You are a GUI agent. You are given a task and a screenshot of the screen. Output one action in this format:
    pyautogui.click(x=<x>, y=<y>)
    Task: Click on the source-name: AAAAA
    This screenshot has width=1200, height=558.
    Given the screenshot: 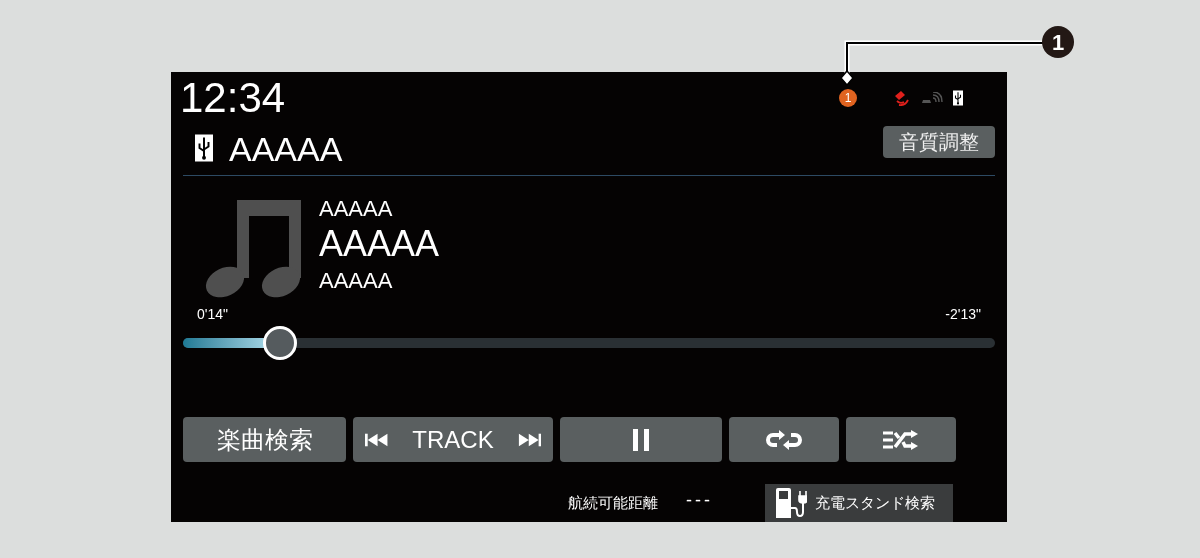 What is the action you would take?
    pyautogui.click(x=286, y=149)
    